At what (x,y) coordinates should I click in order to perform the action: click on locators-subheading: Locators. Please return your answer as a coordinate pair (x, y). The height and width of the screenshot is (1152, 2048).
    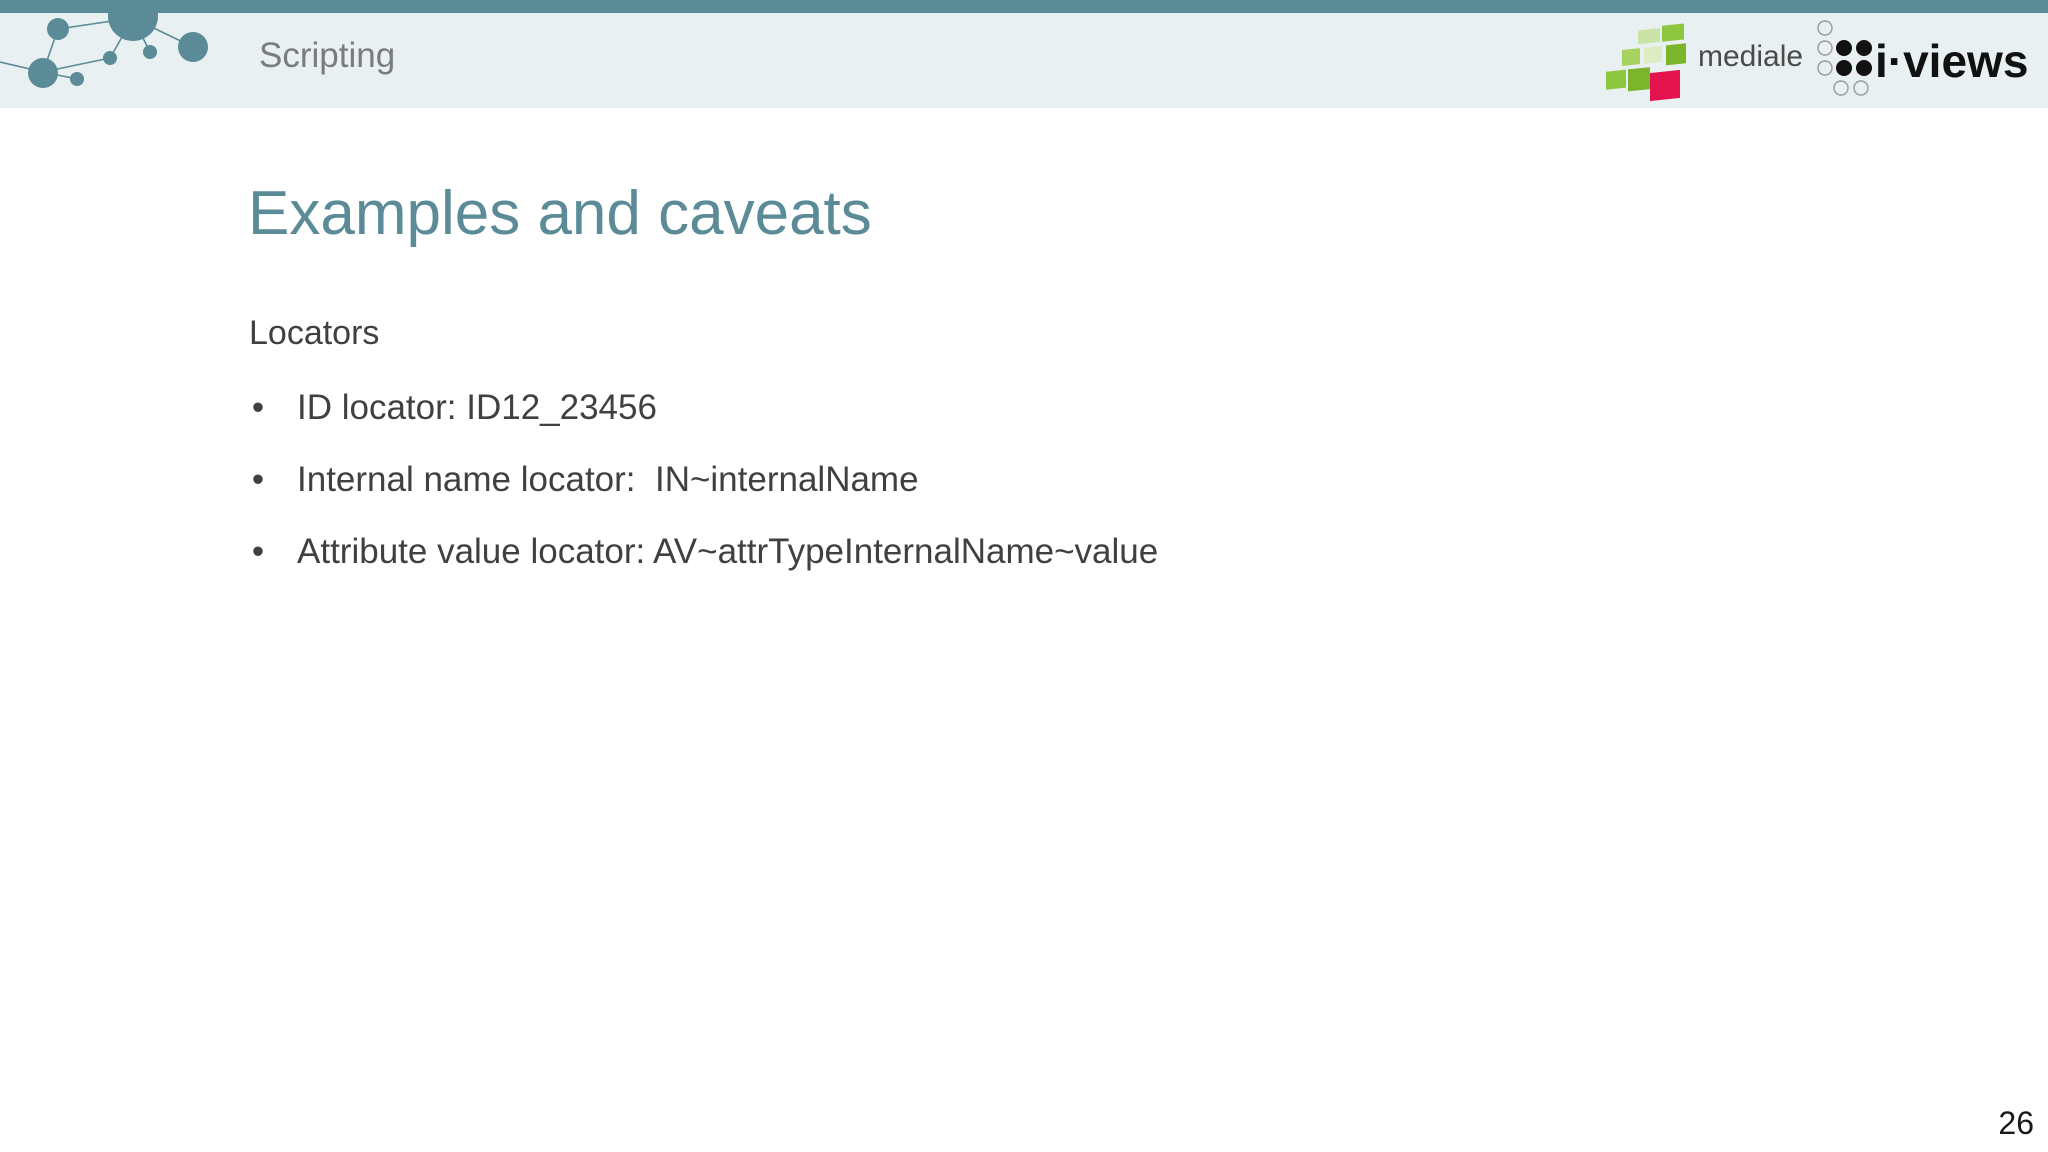
    Looking at the image, I should click on (314, 333).